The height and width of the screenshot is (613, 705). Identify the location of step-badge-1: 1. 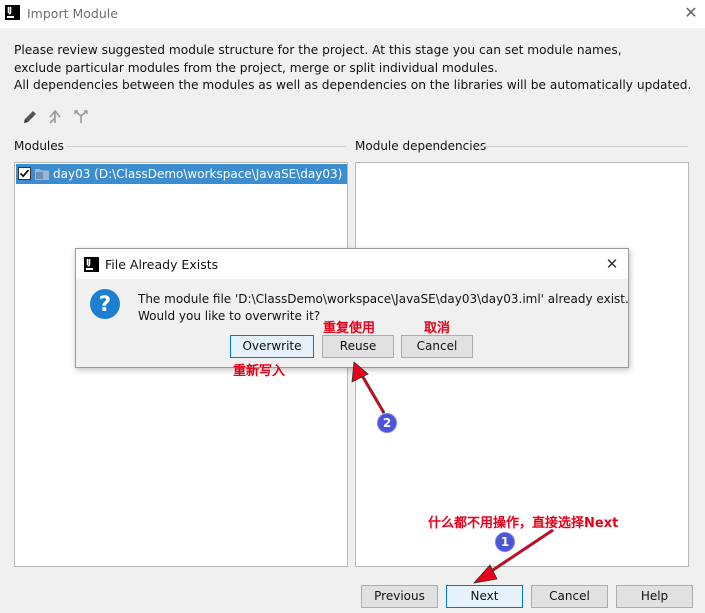
(505, 542).